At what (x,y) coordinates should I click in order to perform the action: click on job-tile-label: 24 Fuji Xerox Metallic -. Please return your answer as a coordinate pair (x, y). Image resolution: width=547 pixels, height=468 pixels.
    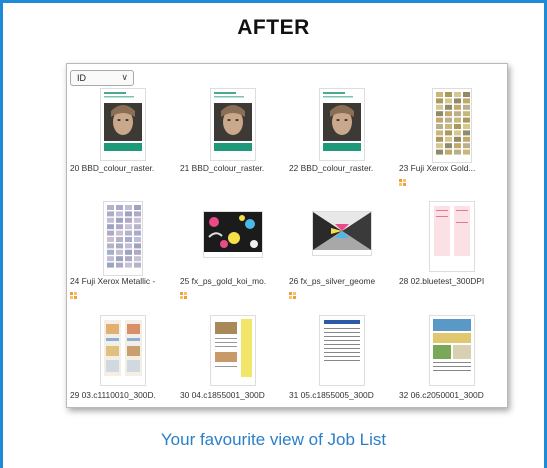
    Looking at the image, I should click on (113, 281).